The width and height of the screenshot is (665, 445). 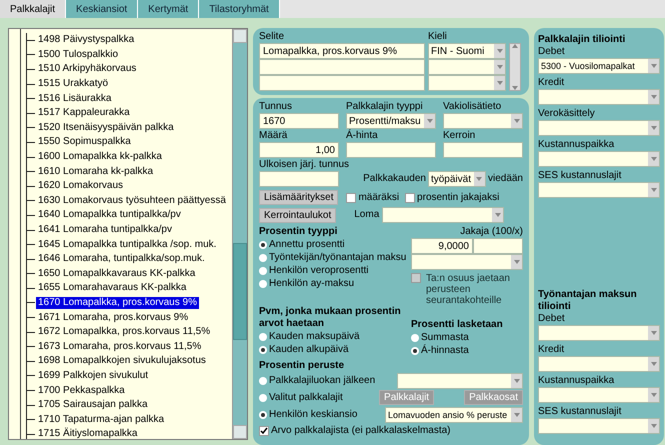 What do you see at coordinates (93, 405) in the screenshot?
I see `tree-item: 1705 Sairausajan palkka` at bounding box center [93, 405].